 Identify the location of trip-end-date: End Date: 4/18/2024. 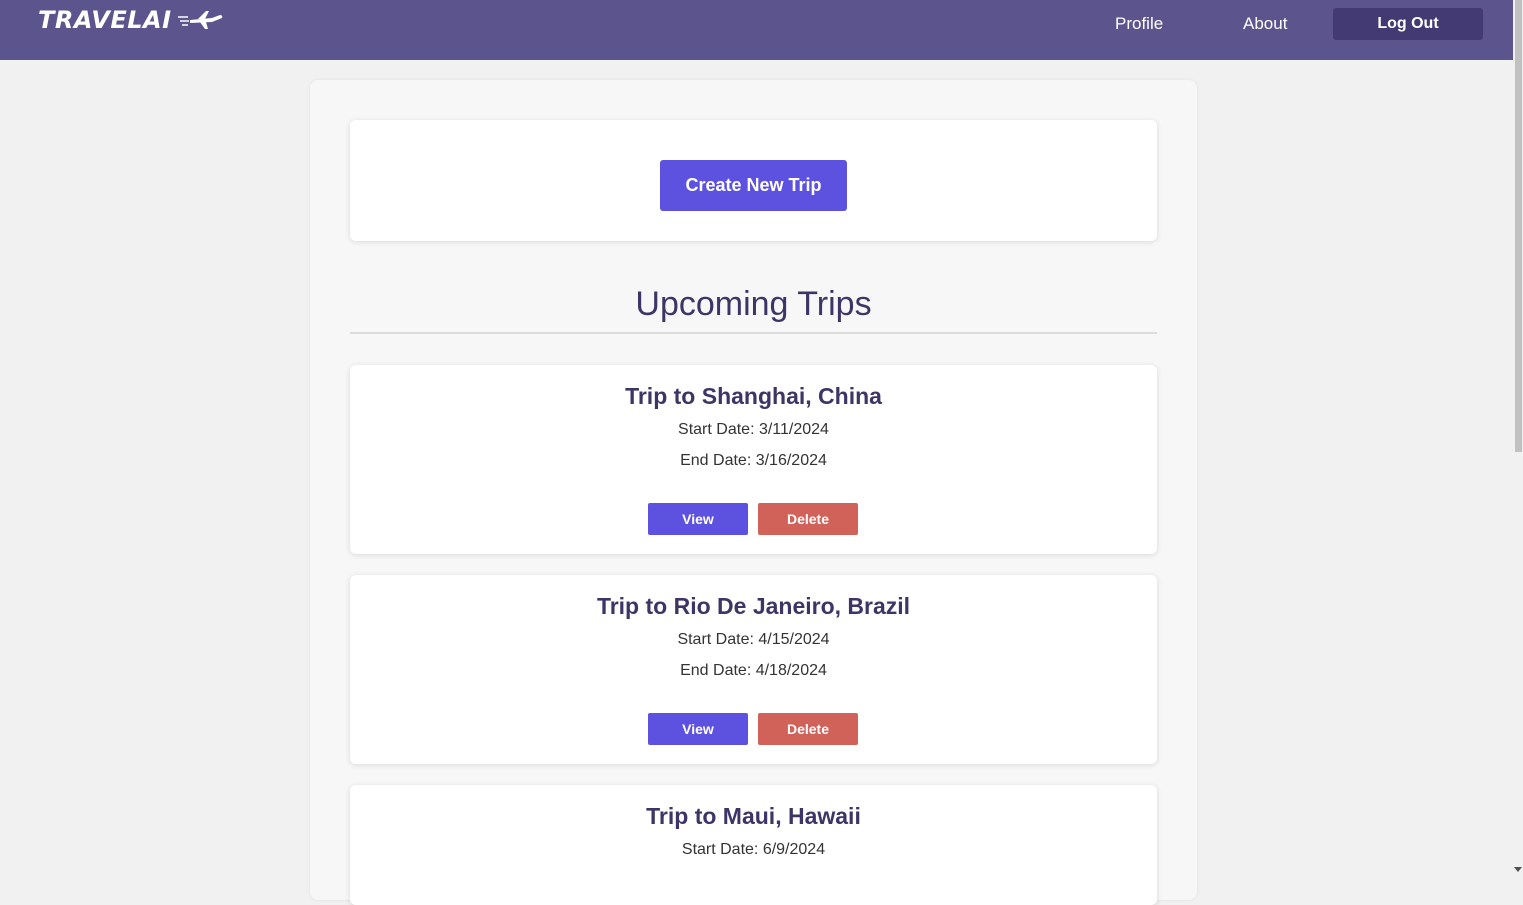
(753, 670).